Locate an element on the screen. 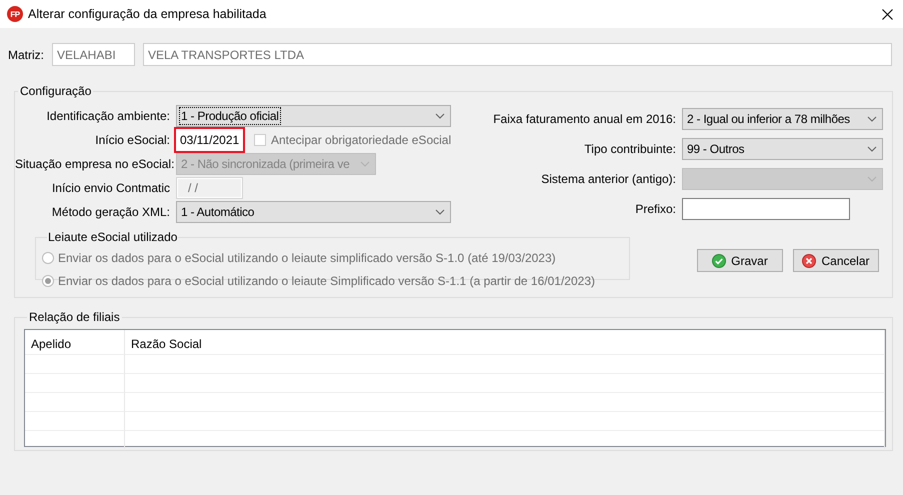  cancel-icon is located at coordinates (809, 261).